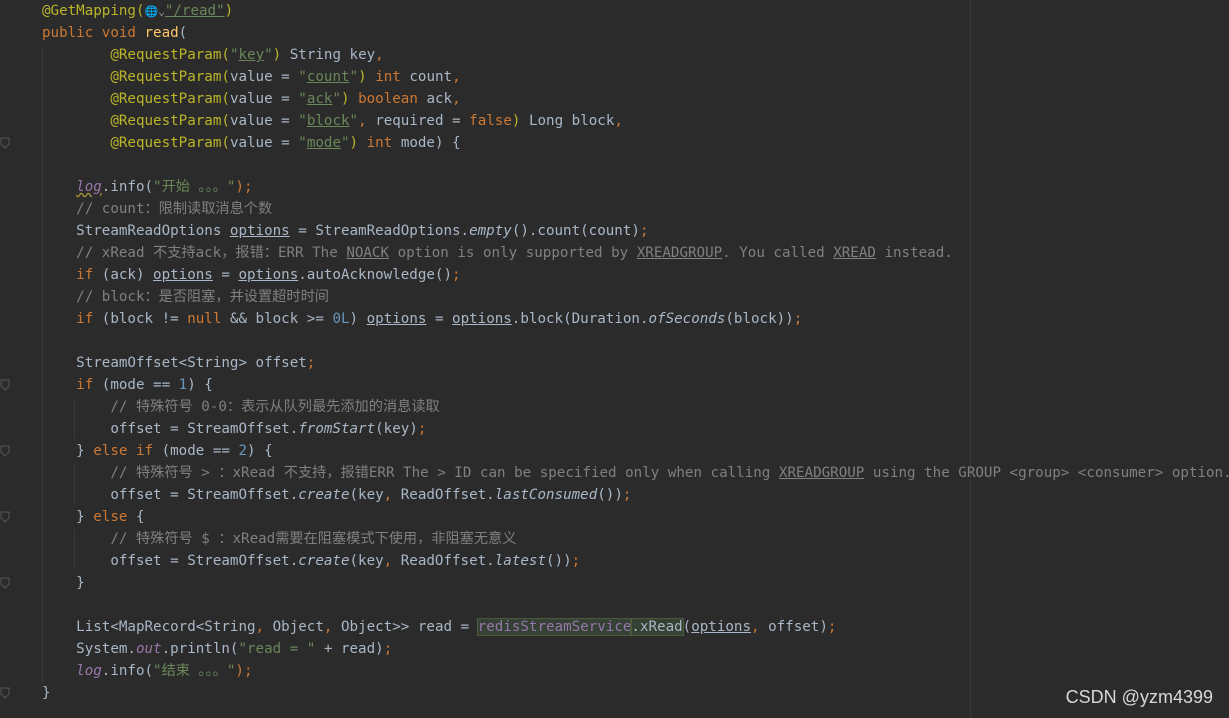 The width and height of the screenshot is (1229, 718). Describe the element at coordinates (212, 55) in the screenshot. I see `code-line: @RequestParam("key") String key,` at that location.